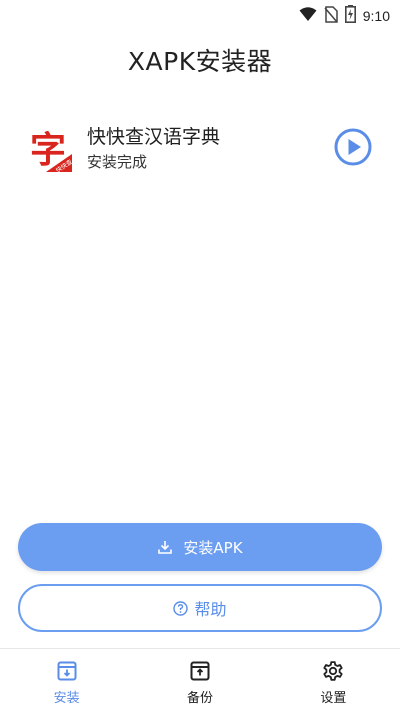 The image size is (400, 711). I want to click on status-icons: 9:10, so click(344, 16).